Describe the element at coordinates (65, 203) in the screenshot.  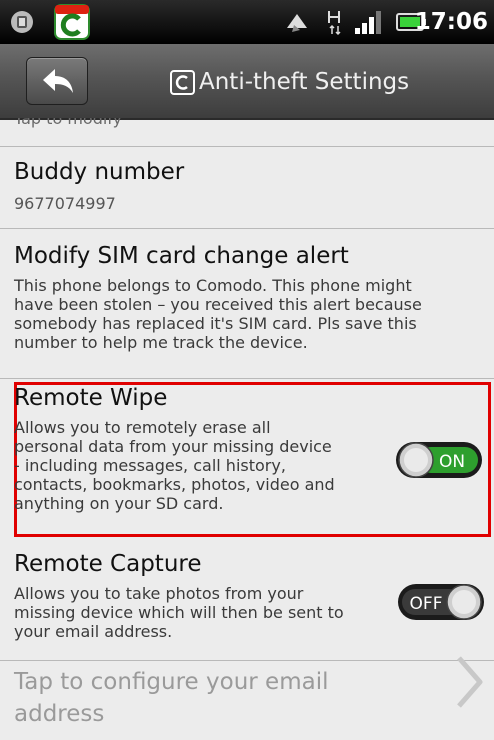
I see `buddy-number-value: 9677074997` at that location.